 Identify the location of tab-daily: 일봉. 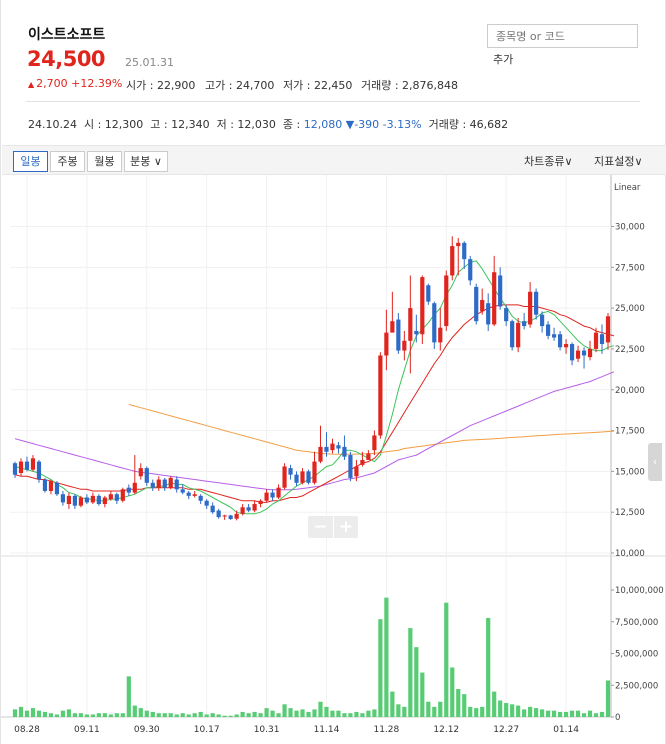
(30, 161).